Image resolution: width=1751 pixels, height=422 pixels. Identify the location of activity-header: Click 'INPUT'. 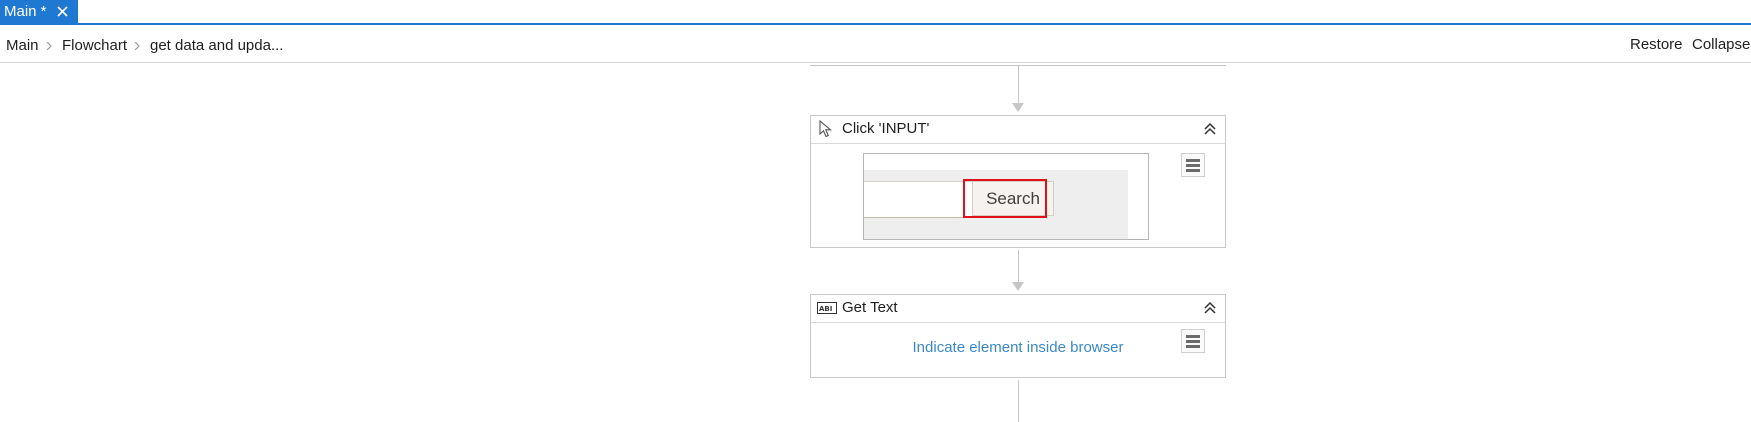
(1018, 130).